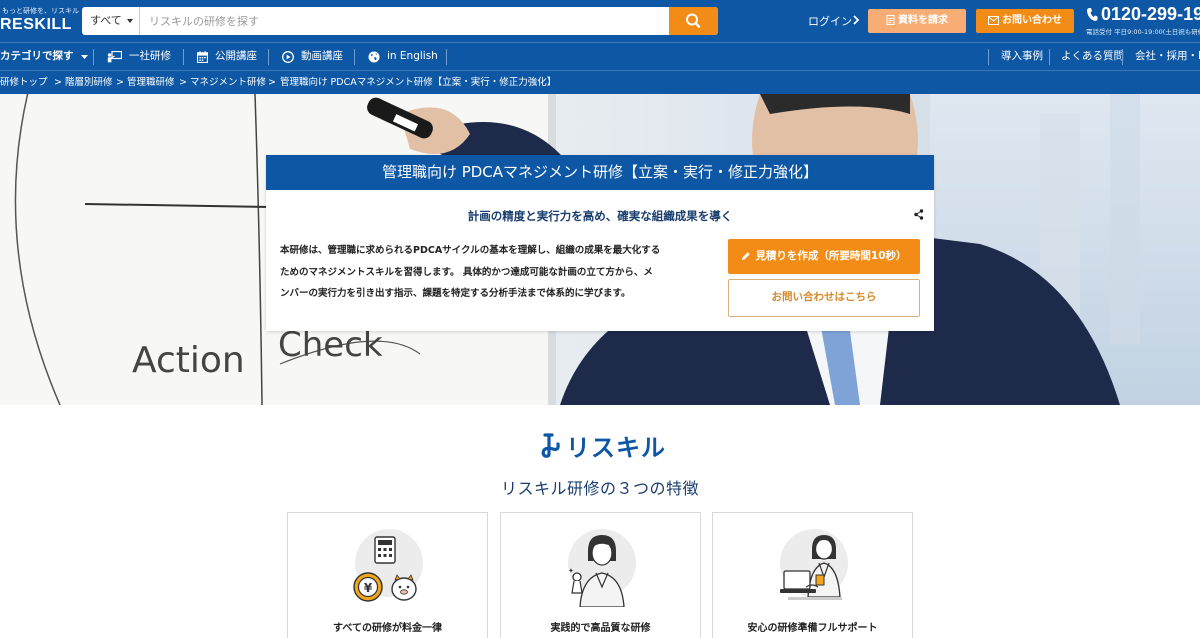 The image size is (1200, 638). Describe the element at coordinates (24, 82) in the screenshot. I see `breadcrumb-item: 研修トップ` at that location.